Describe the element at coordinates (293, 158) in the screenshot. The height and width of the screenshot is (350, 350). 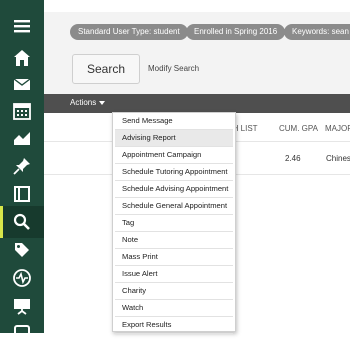
I see `table-cell-gpa: 2.46` at that location.